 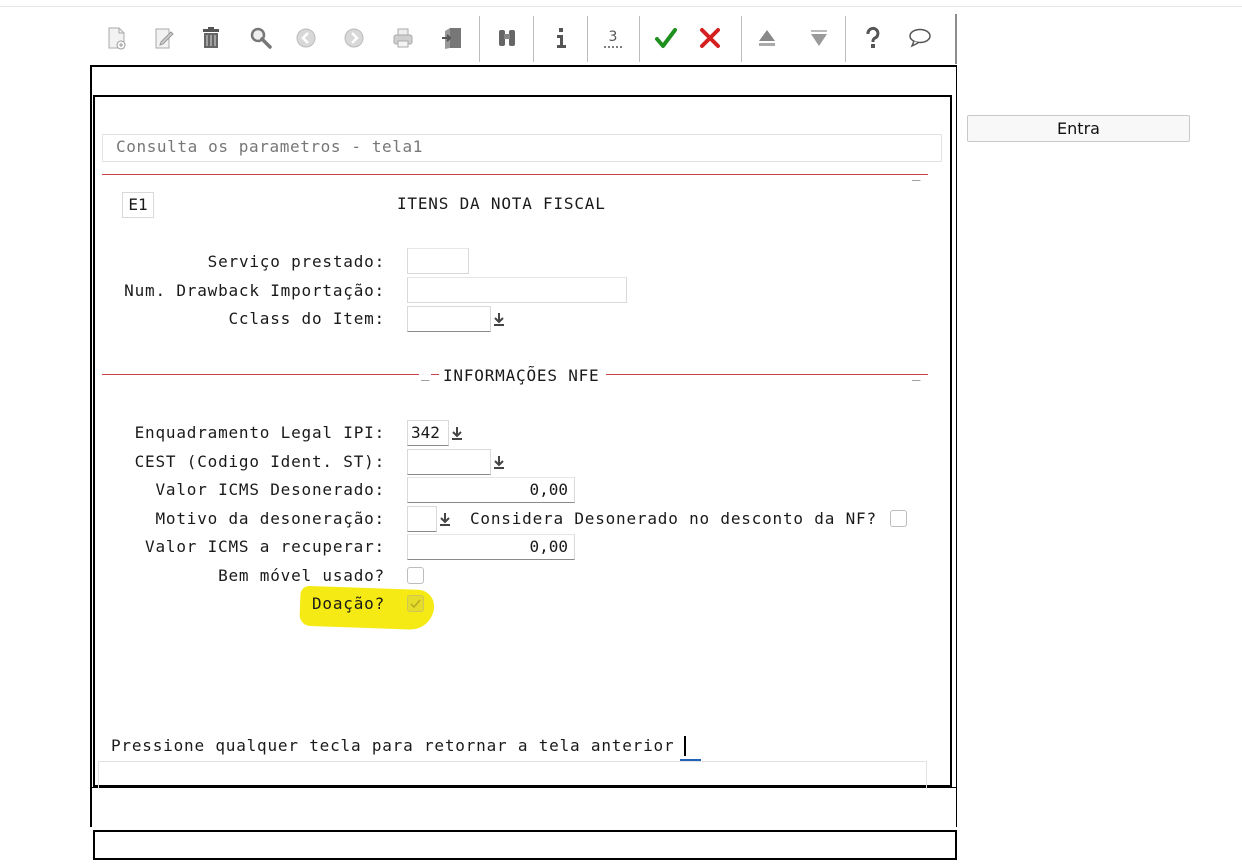 I want to click on valor-icms-recuperar-input: 0,00, so click(x=491, y=547).